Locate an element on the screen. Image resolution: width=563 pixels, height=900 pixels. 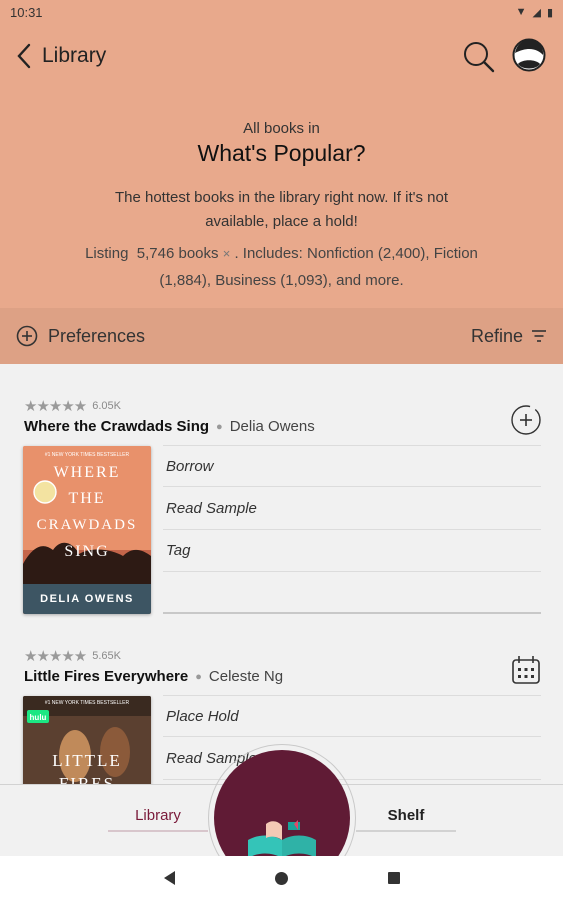
tab-shelf: Shelf is located at coordinates (406, 819).